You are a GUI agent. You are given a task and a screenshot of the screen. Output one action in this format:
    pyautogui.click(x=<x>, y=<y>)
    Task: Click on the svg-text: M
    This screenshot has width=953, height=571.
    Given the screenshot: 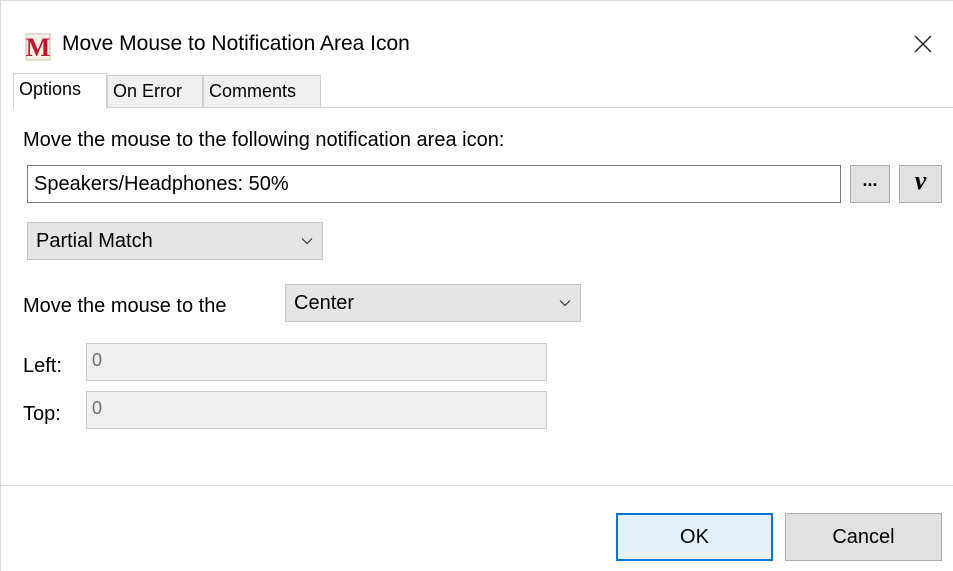 What is the action you would take?
    pyautogui.click(x=38, y=47)
    